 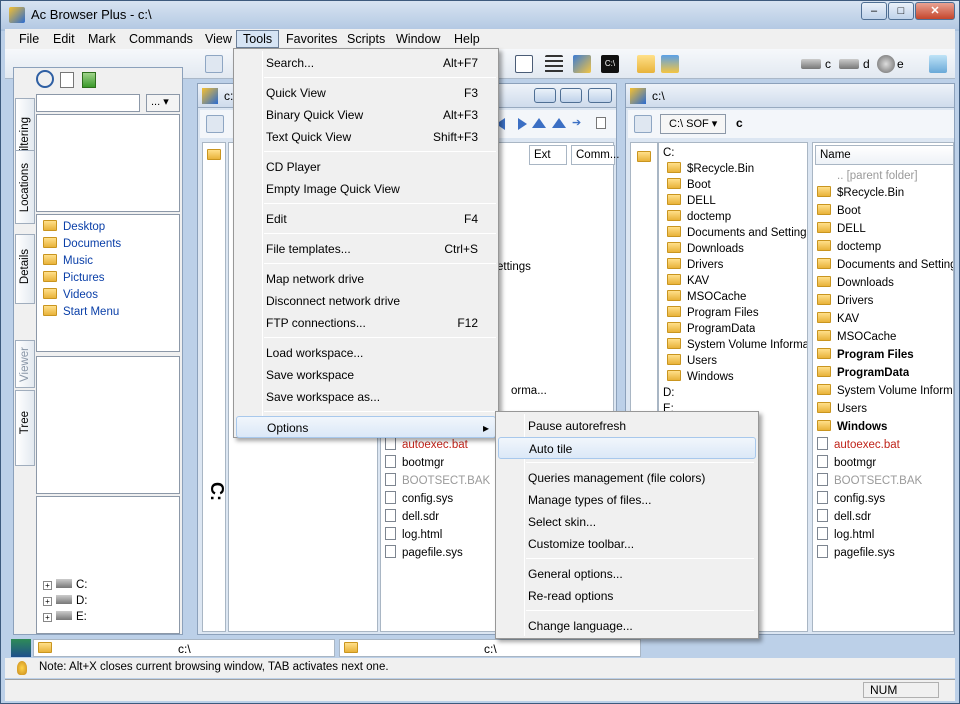 What do you see at coordinates (692, 361) in the screenshot?
I see `tree-folder: Users` at bounding box center [692, 361].